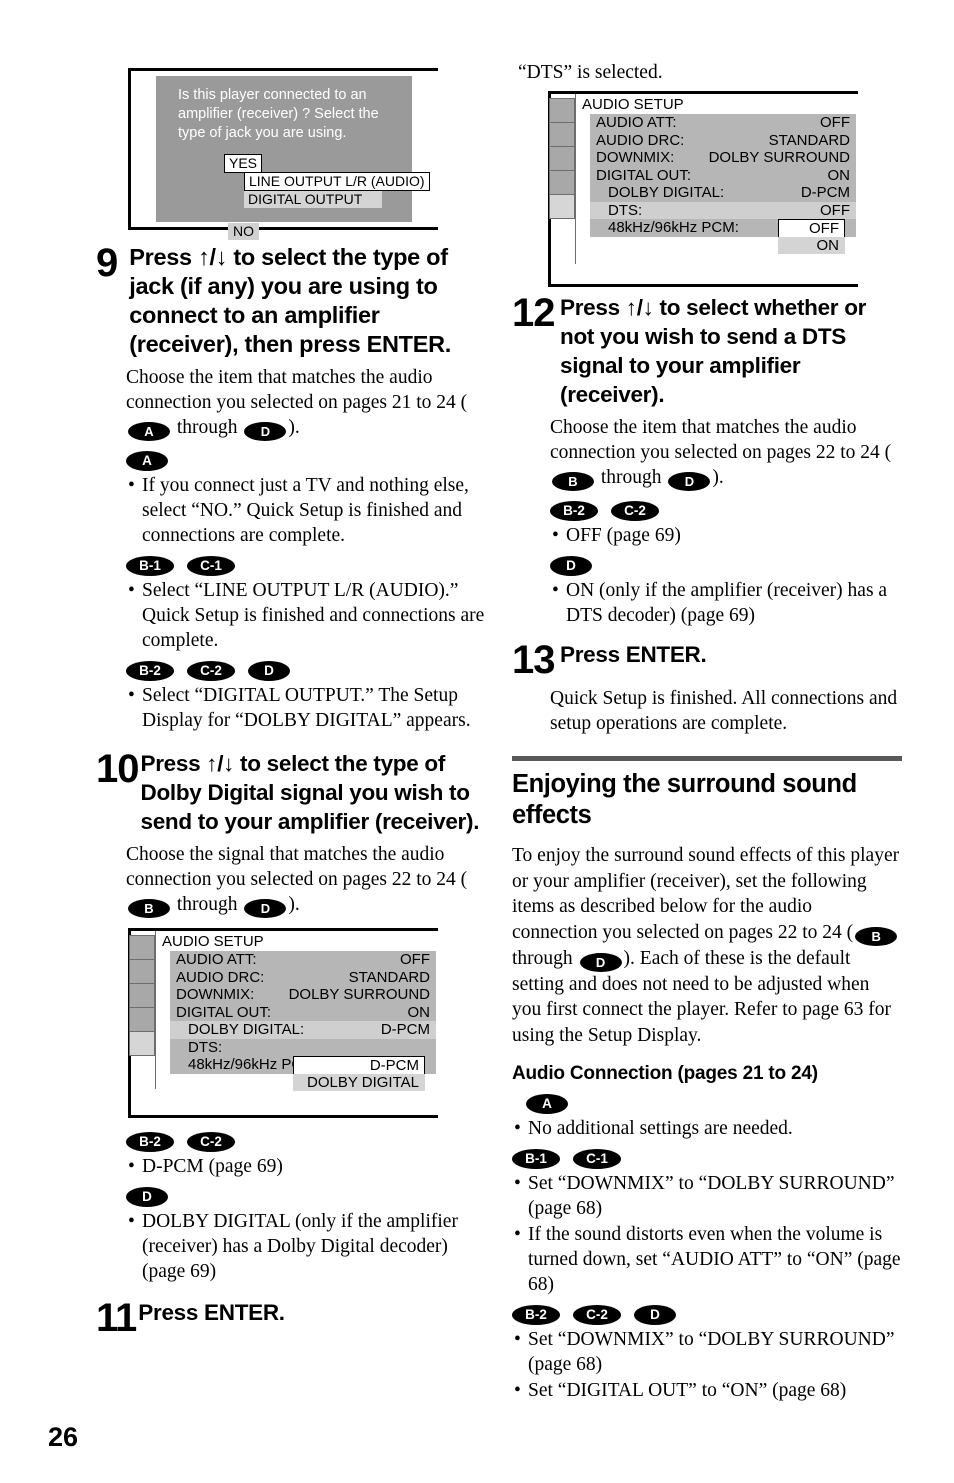 The height and width of the screenshot is (1483, 954). What do you see at coordinates (839, 175) in the screenshot?
I see `setup-row-value: ON` at bounding box center [839, 175].